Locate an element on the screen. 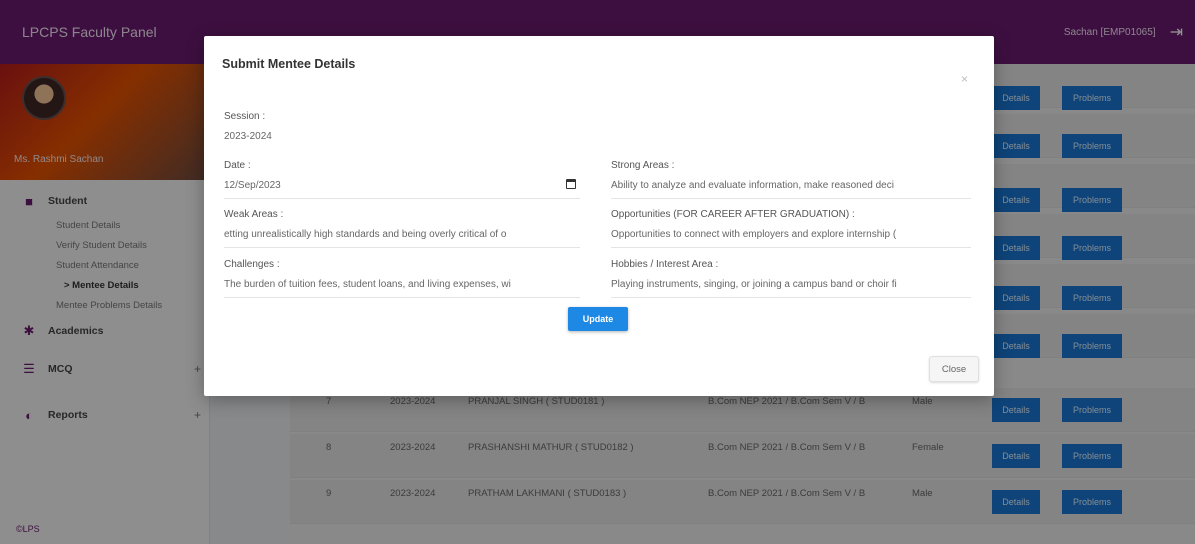  date-field: Date : 12/Sep/2023 is located at coordinates (402, 179).